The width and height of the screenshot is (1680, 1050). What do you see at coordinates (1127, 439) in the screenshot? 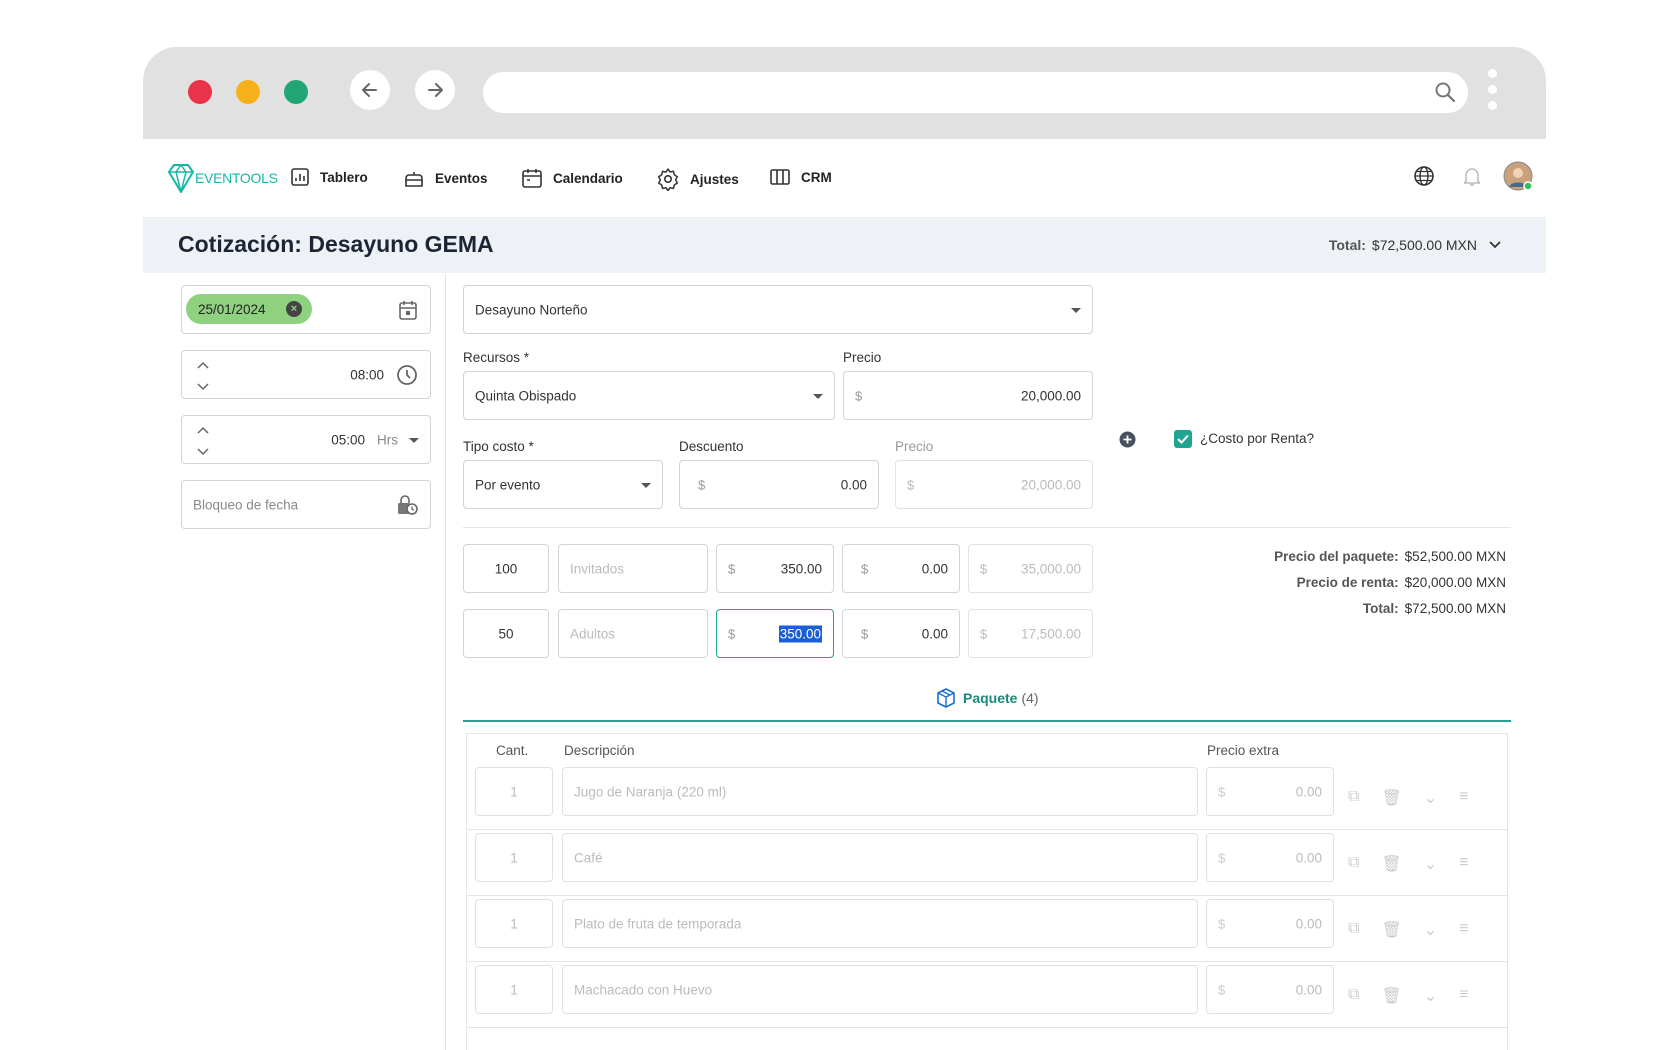
I see `add-circle-icon` at bounding box center [1127, 439].